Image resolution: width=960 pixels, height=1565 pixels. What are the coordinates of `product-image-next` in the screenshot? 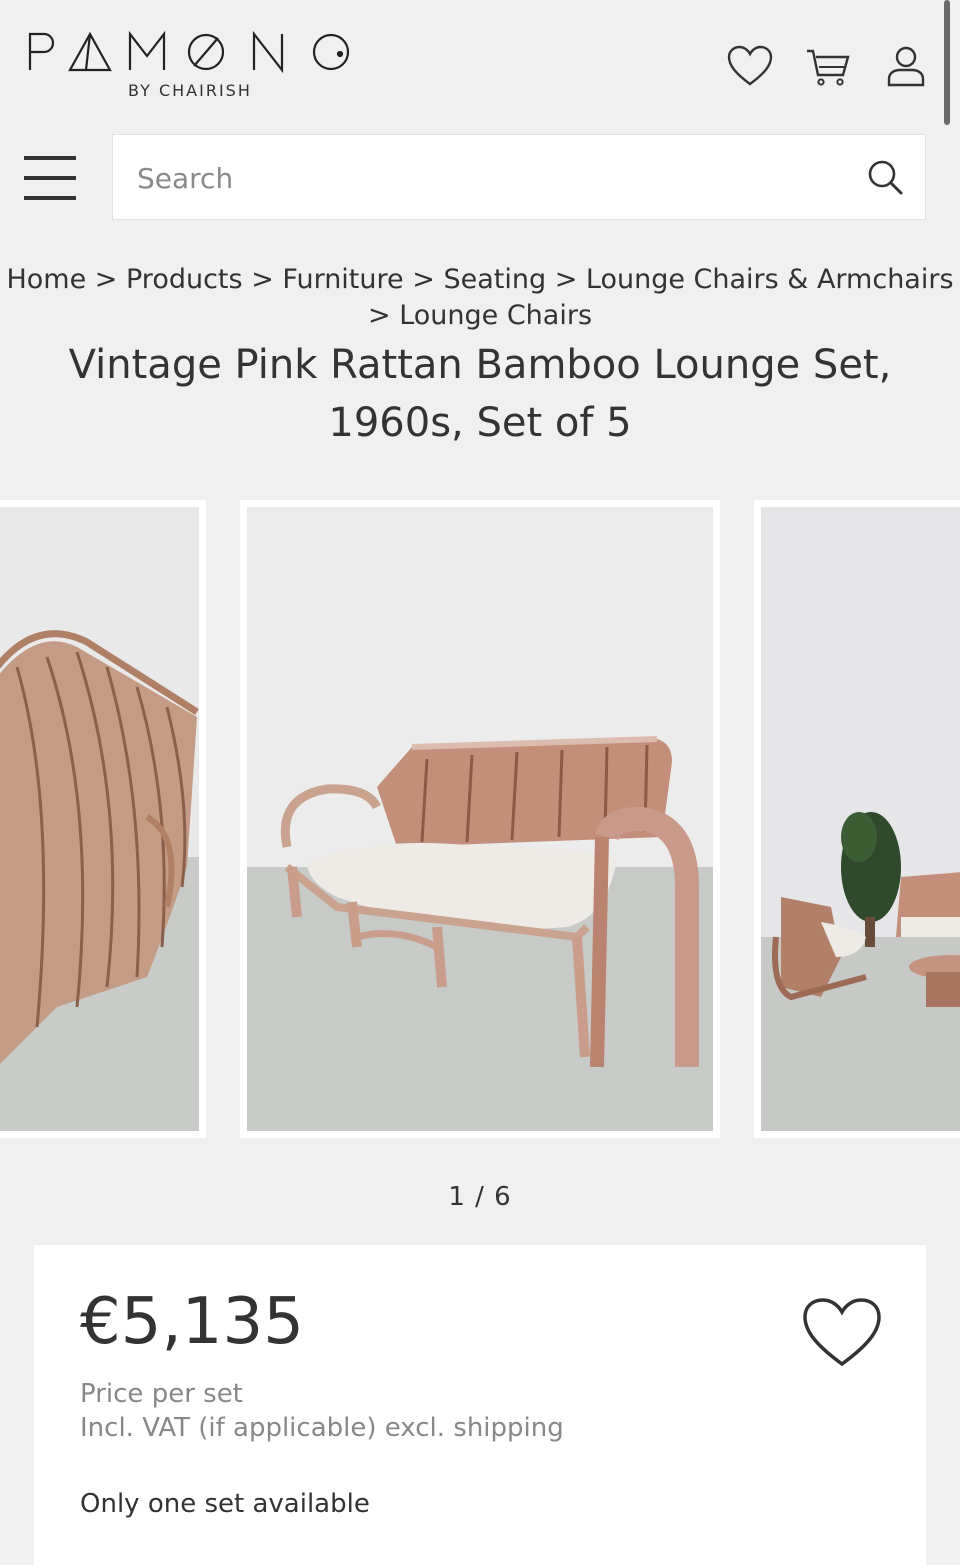 It's located at (860, 819).